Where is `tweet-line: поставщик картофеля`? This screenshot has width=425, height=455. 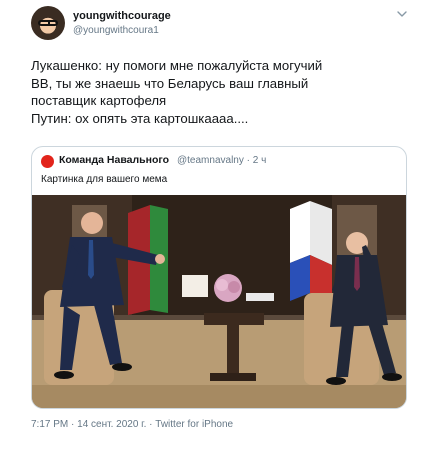
tweet-line: поставщик картофеля is located at coordinates (99, 100).